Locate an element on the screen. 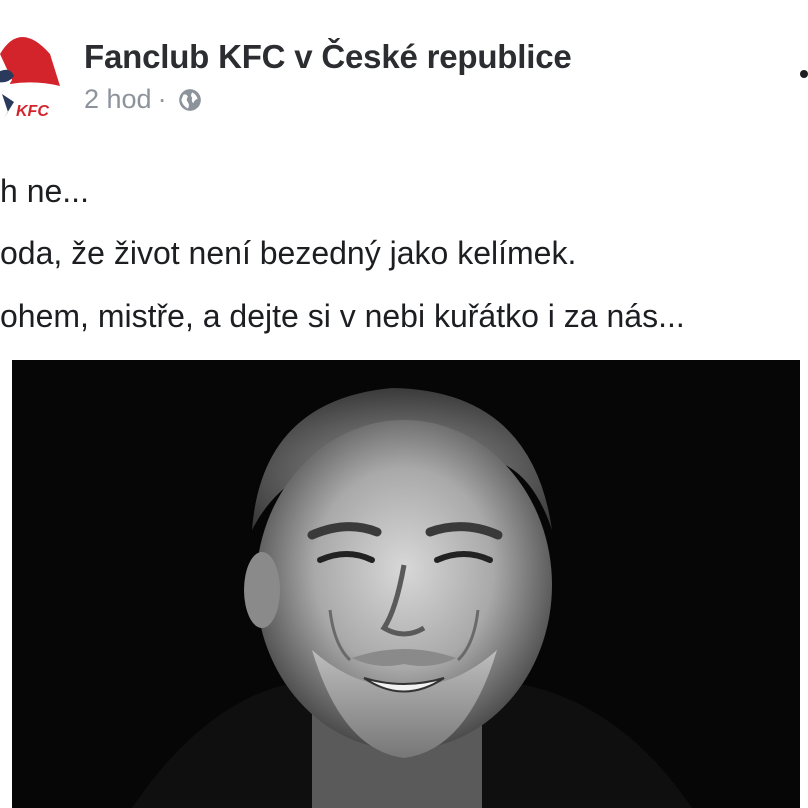  post-meta: 2 hod · is located at coordinates (328, 99).